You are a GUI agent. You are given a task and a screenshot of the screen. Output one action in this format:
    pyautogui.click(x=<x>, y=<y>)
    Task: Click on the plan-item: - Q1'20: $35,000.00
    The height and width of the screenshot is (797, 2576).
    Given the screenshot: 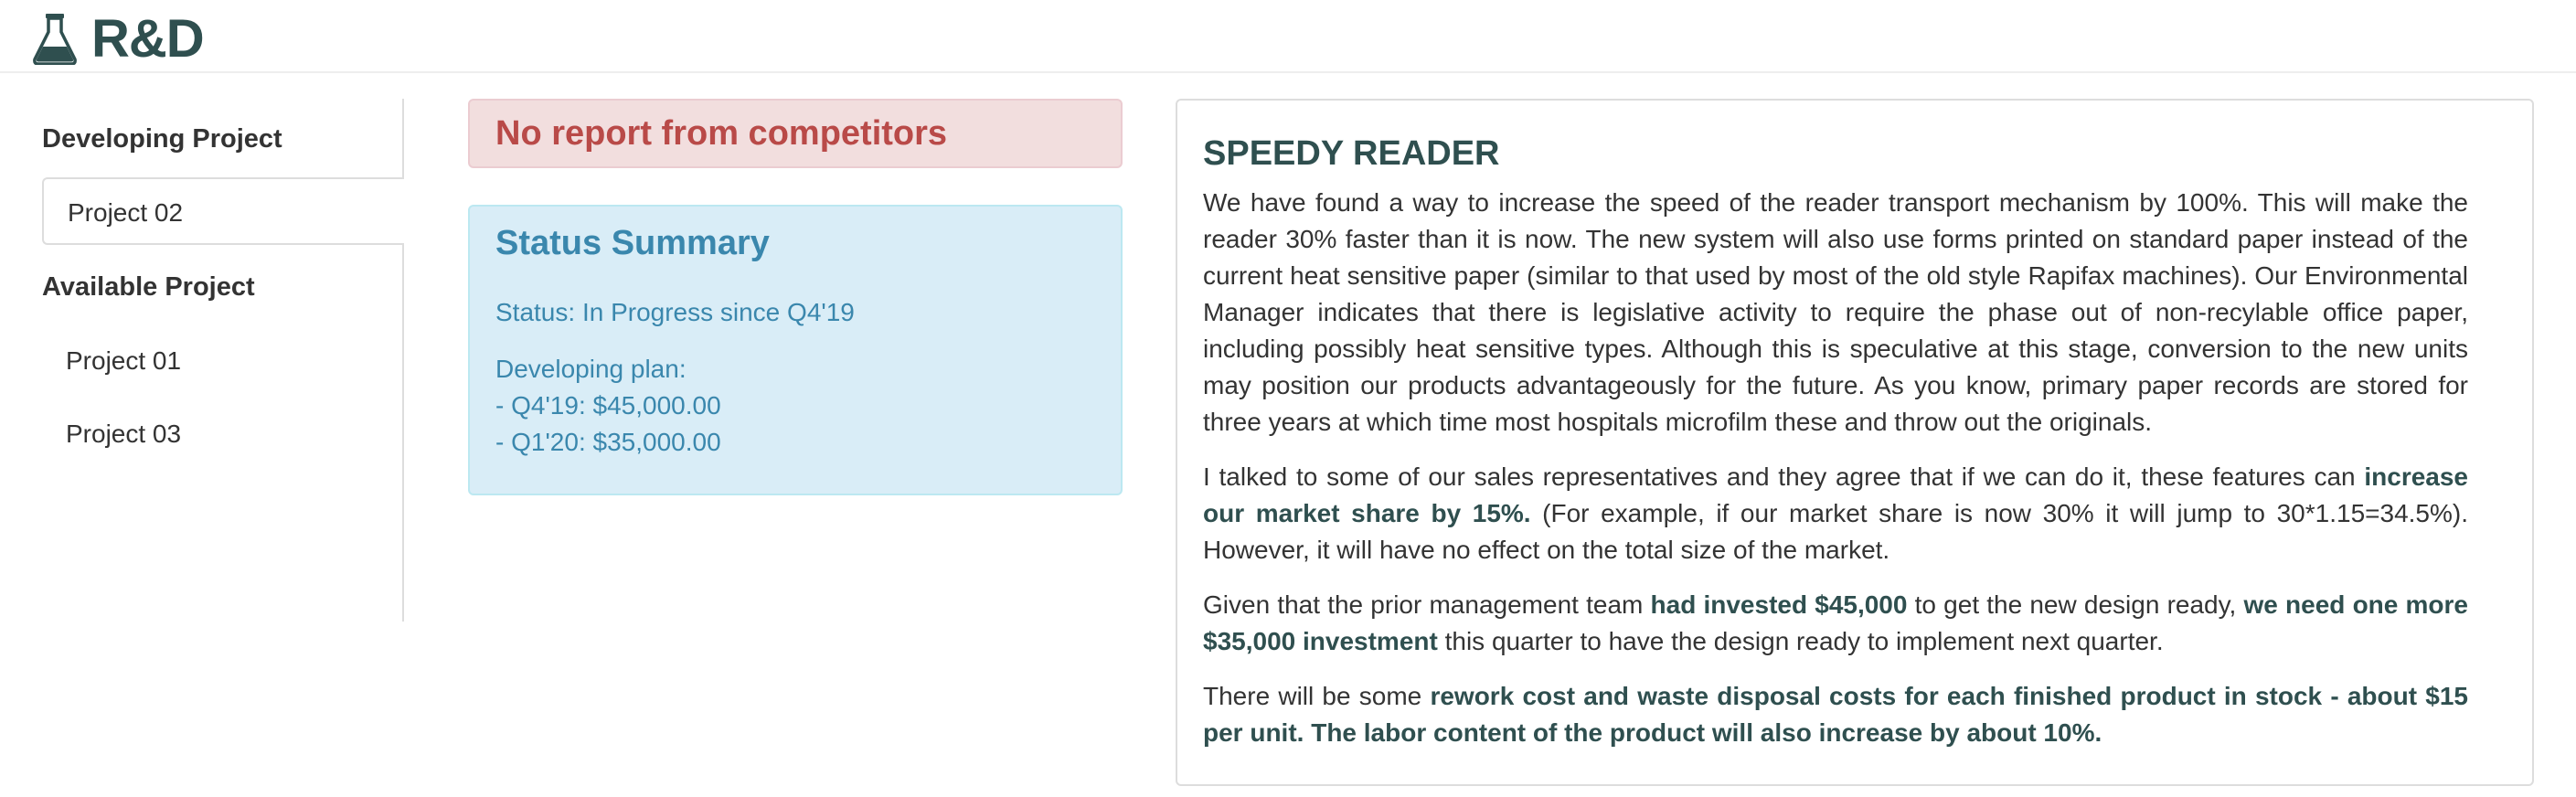 What is the action you would take?
    pyautogui.click(x=608, y=442)
    